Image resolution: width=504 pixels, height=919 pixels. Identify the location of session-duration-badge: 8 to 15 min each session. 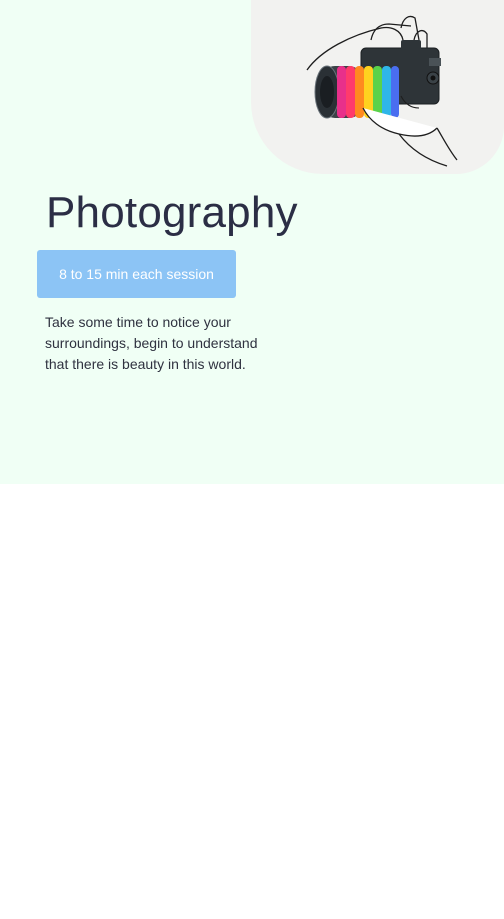
(136, 274).